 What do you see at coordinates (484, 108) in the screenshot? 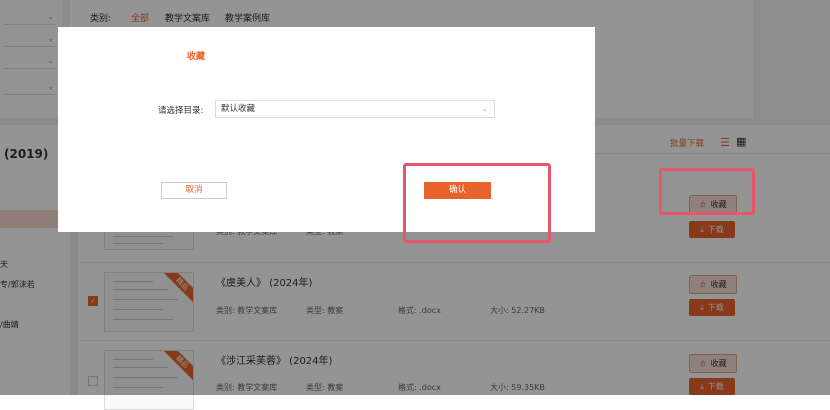
I see `chevron-down-icon: ⌄` at bounding box center [484, 108].